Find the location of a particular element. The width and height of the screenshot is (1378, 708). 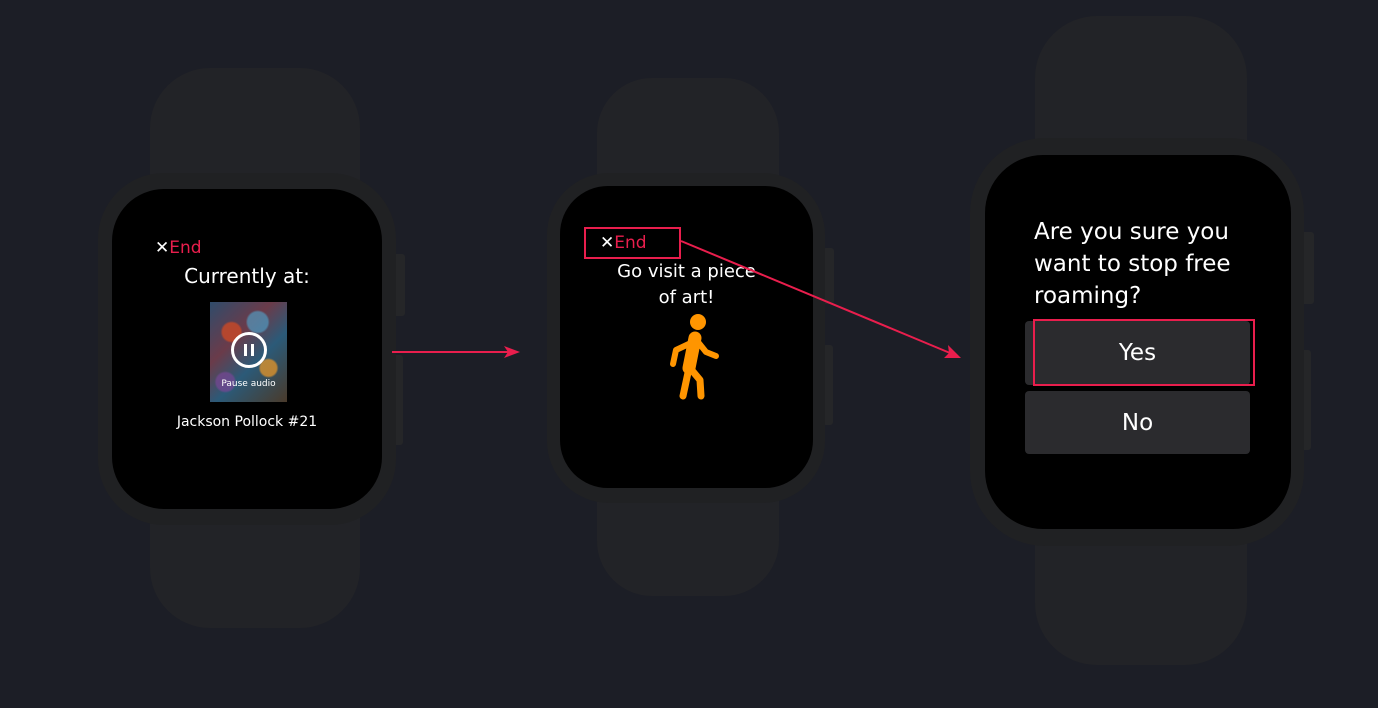

end-button-highlight is located at coordinates (632, 243).